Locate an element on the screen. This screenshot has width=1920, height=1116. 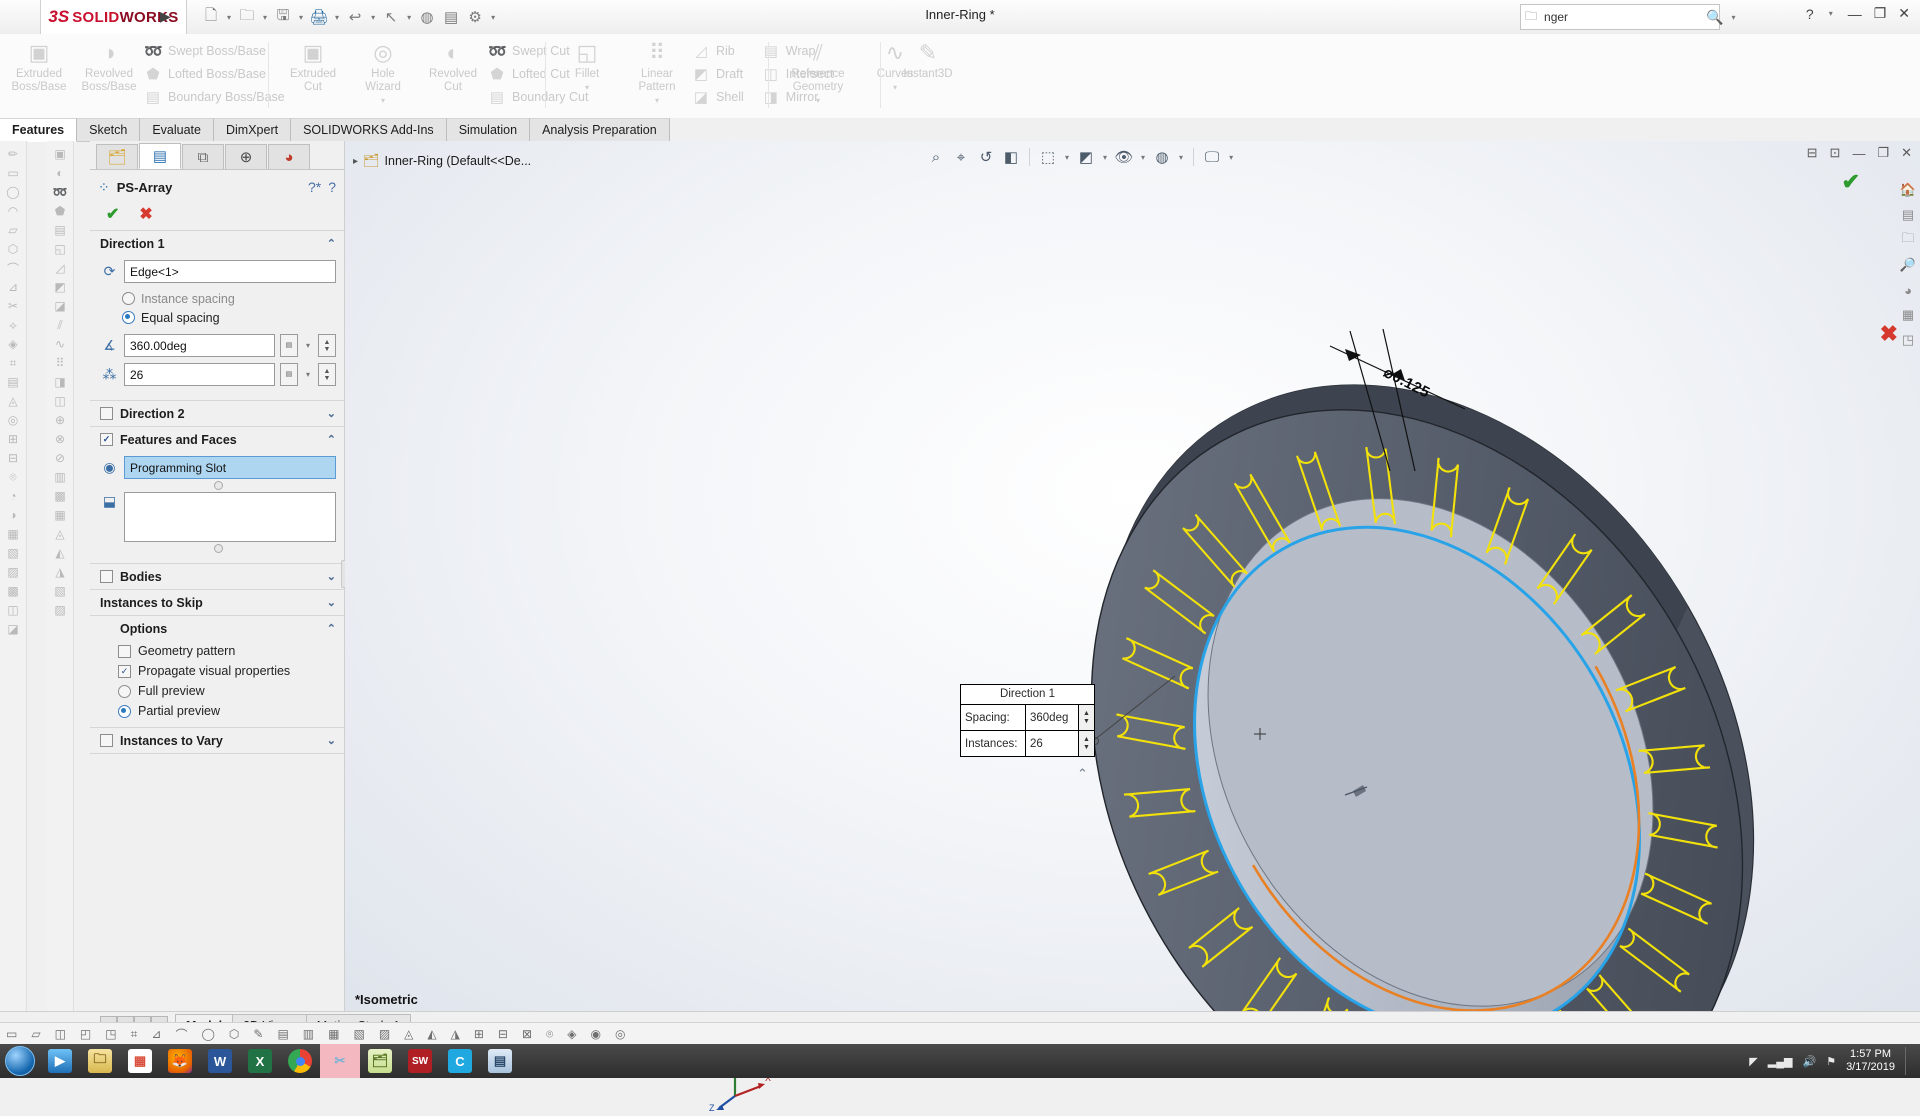
taskbar-clock: 1:57 PM 3/17/2019 is located at coordinates (1870, 1061).